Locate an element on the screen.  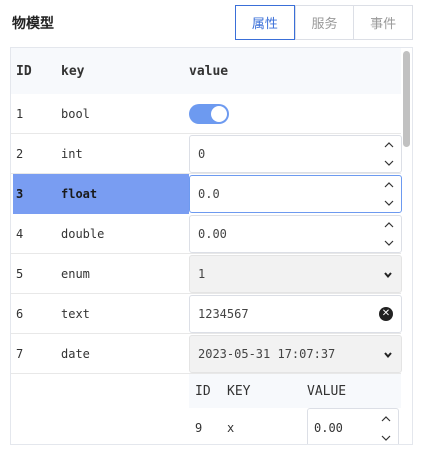
tab-bar: 属性 服务 事件 is located at coordinates (324, 22).